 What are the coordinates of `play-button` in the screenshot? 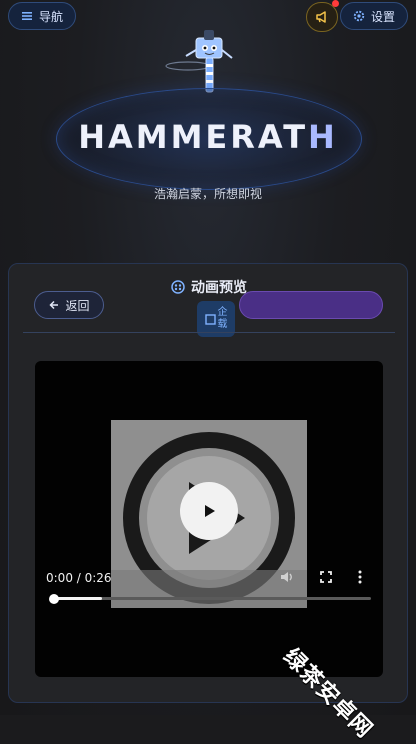 It's located at (209, 511).